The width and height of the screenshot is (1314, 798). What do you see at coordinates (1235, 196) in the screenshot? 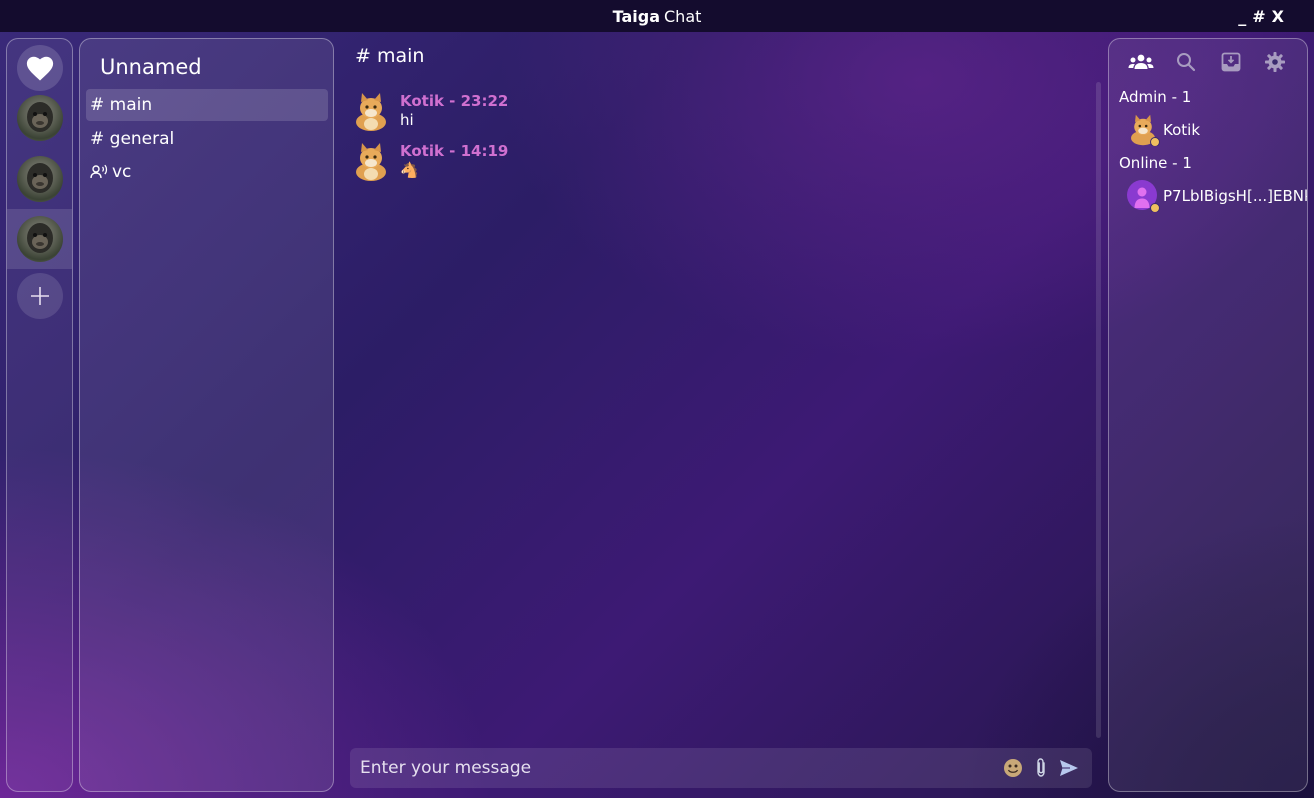
I see `member-name: P7LbIBigsH[...]EBNk` at bounding box center [1235, 196].